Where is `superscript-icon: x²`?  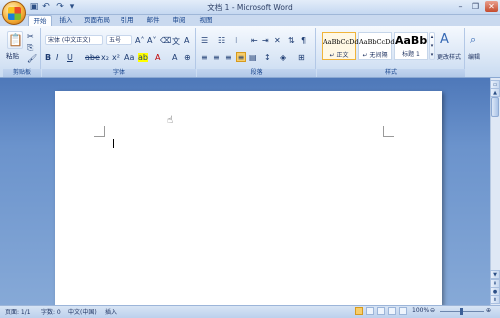
superscript-icon: x² is located at coordinates (116, 57).